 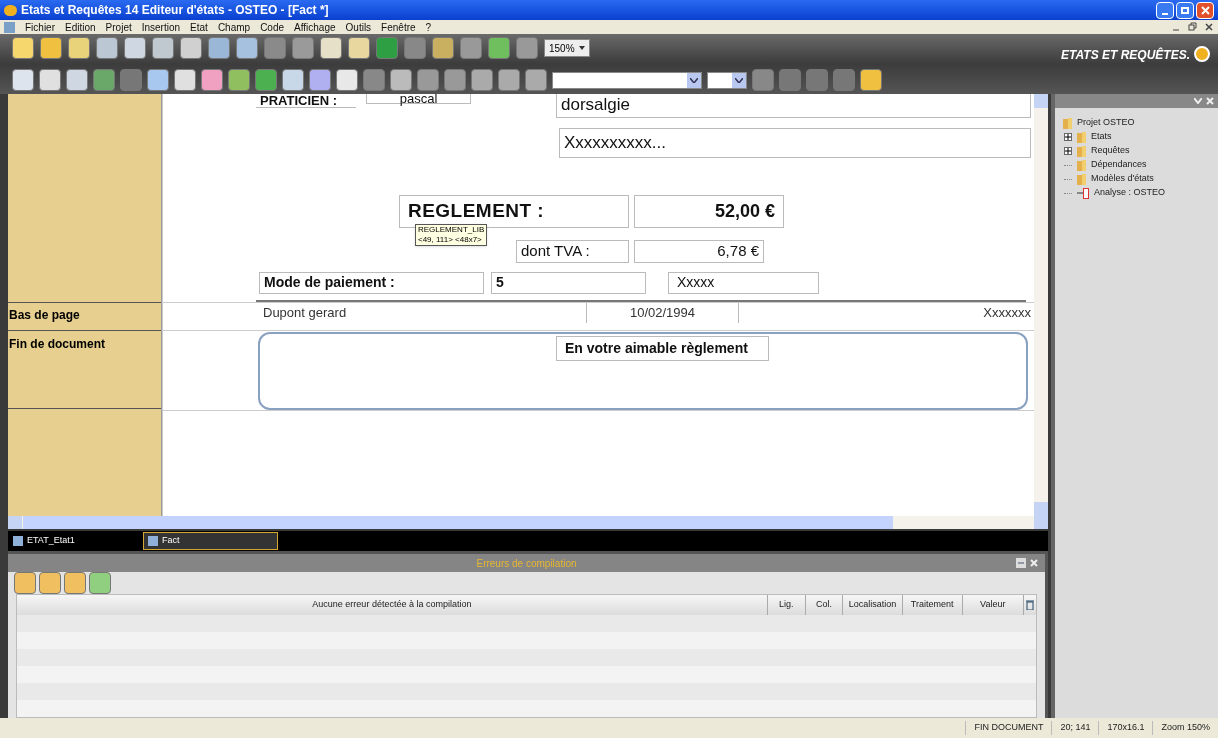 I want to click on report-field: PRATICIEN :, so click(x=306, y=101).